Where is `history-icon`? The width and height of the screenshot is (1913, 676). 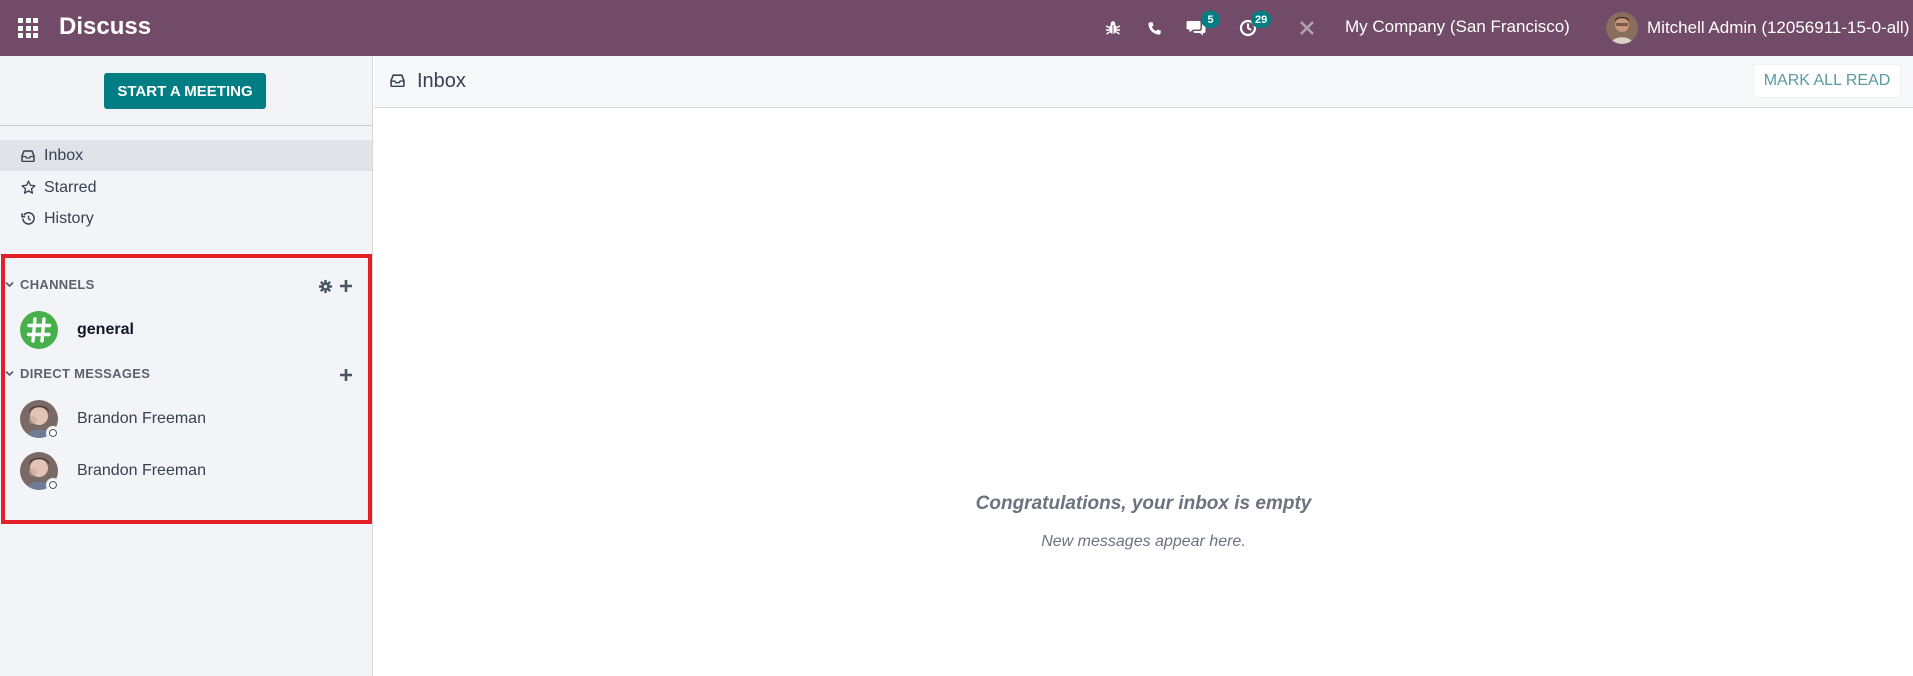
history-icon is located at coordinates (28, 218).